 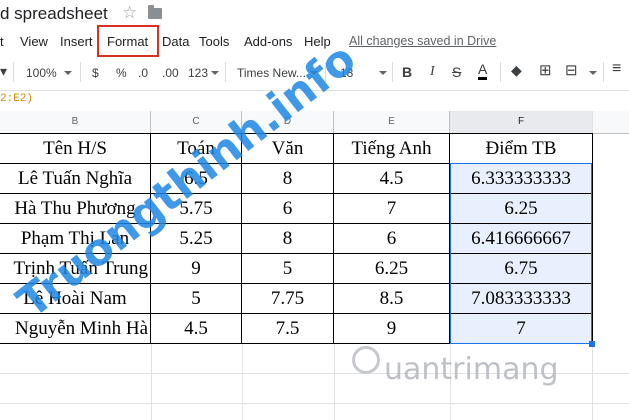 I want to click on menu-addons: Add-ons, so click(x=268, y=41).